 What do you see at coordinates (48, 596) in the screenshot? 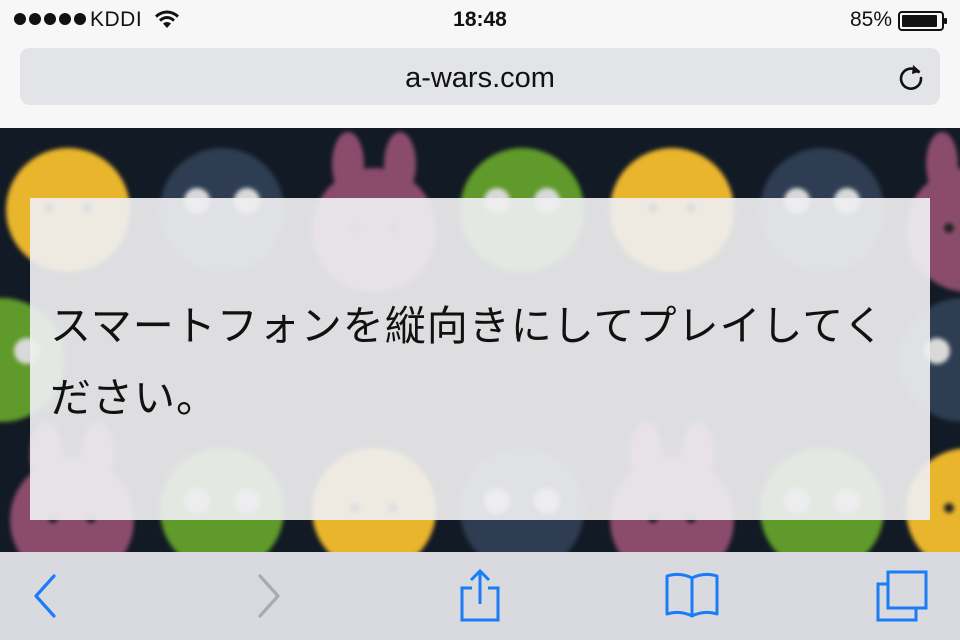
I see `back-icon` at bounding box center [48, 596].